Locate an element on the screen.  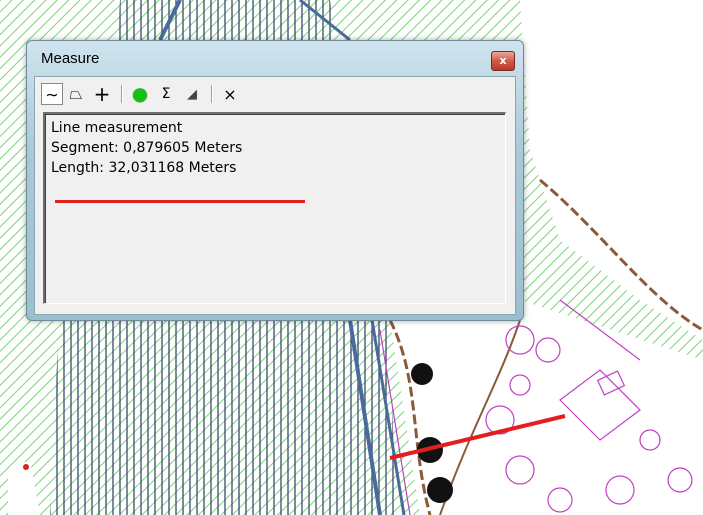
length-annotation-underline is located at coordinates (180, 201).